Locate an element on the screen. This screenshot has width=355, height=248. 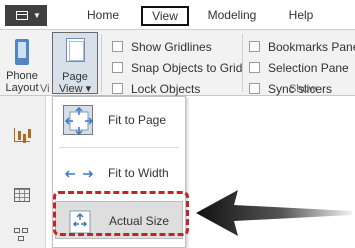
group-label-show: Show is located at coordinates (303, 89).